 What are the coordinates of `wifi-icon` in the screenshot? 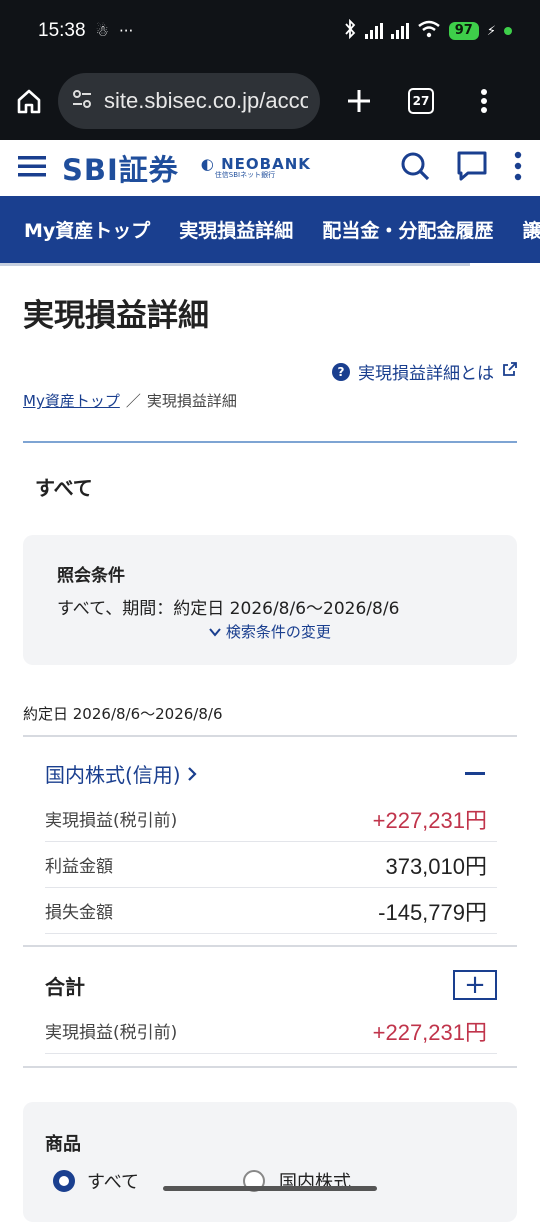 It's located at (429, 31).